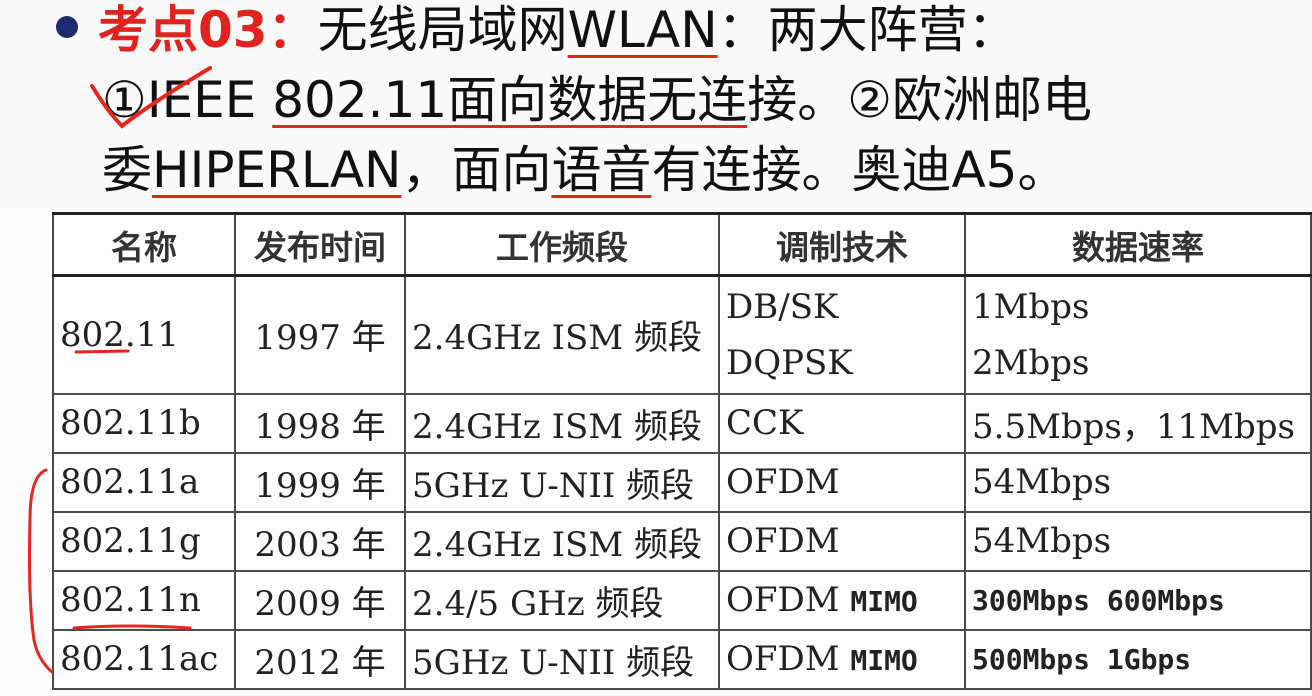  I want to click on header-modulation: 调制技术, so click(842, 244).